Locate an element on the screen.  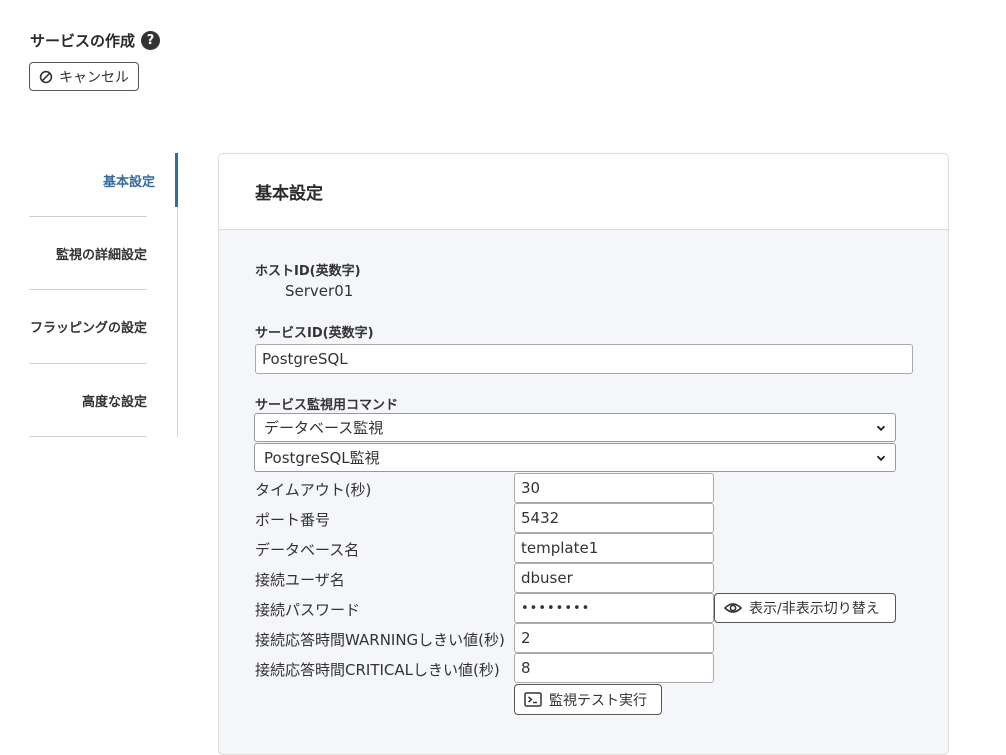
toggle-password-label: 表示/非表示切り替え is located at coordinates (814, 609).